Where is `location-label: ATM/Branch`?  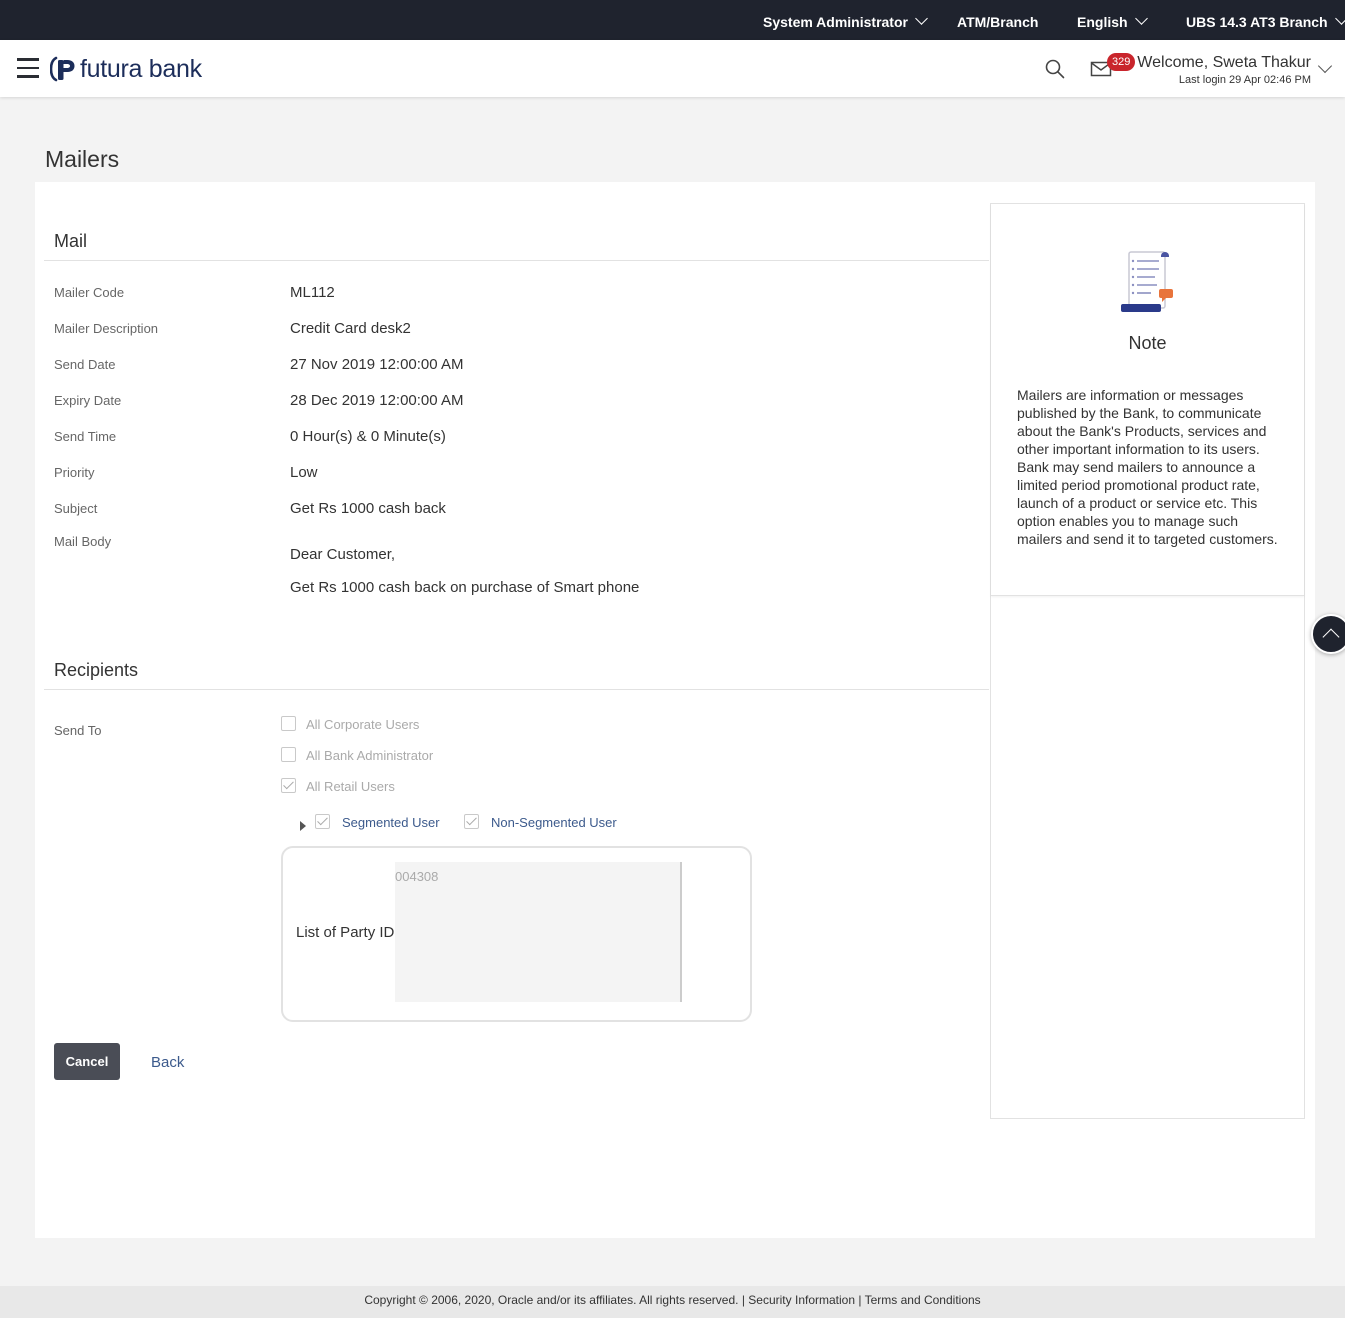
location-label: ATM/Branch is located at coordinates (998, 22).